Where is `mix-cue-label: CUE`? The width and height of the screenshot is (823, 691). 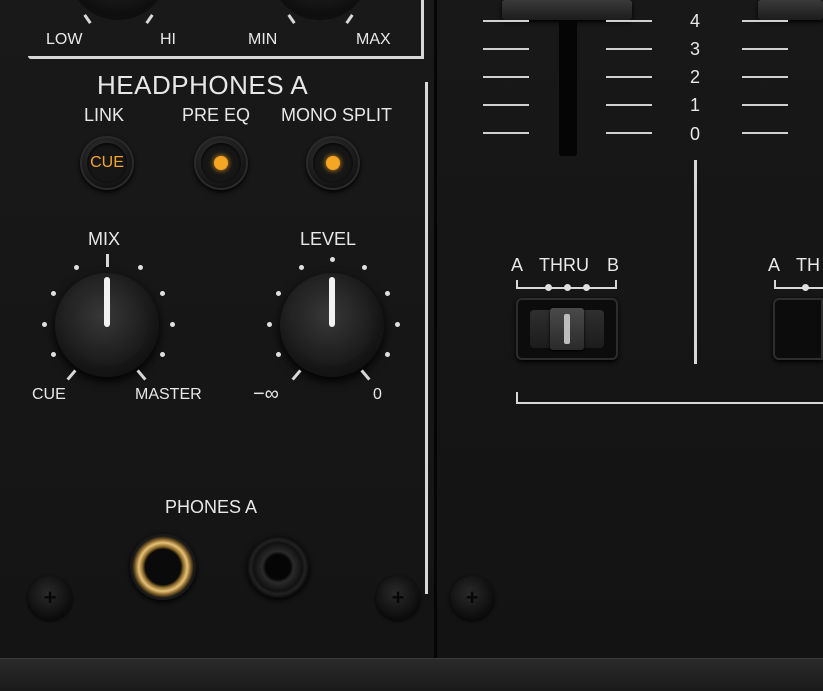 mix-cue-label: CUE is located at coordinates (49, 394).